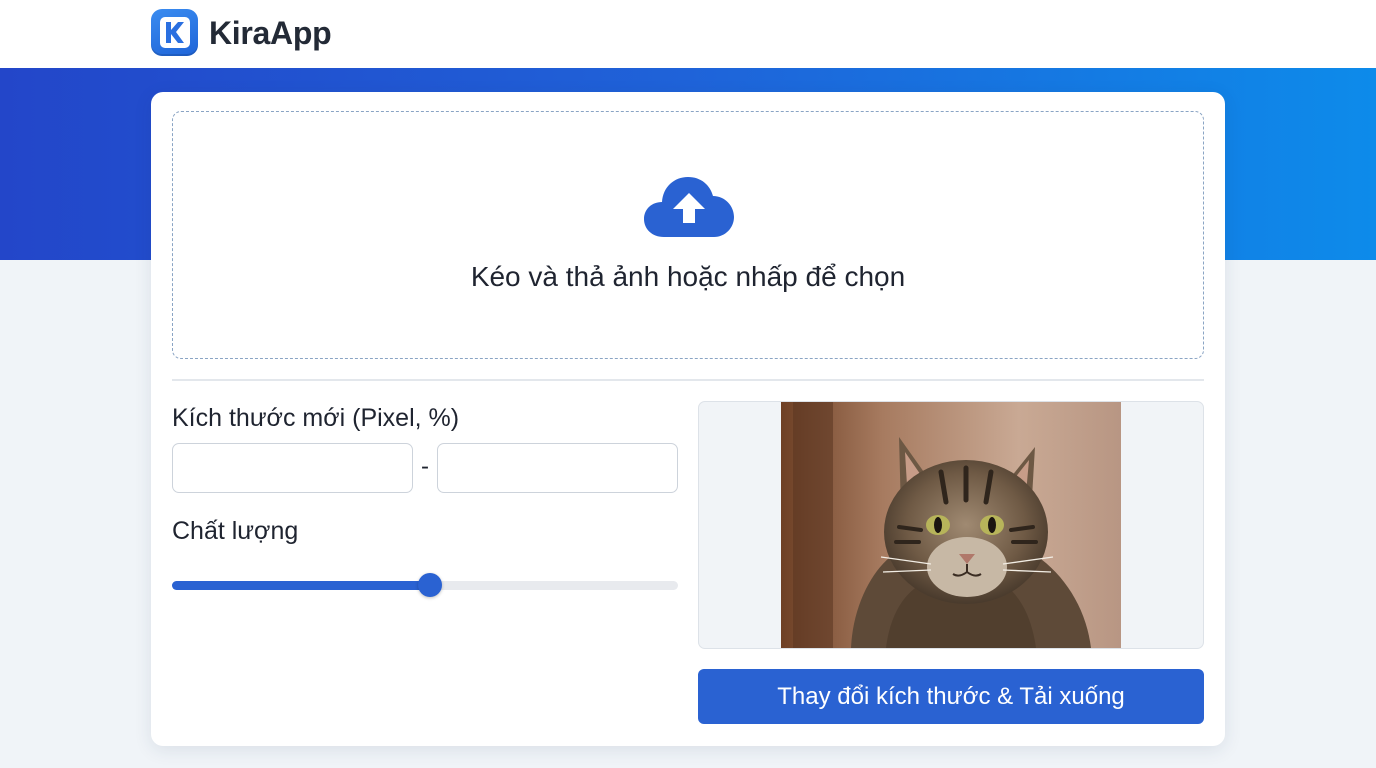  What do you see at coordinates (292, 468) in the screenshot?
I see `width-input` at bounding box center [292, 468].